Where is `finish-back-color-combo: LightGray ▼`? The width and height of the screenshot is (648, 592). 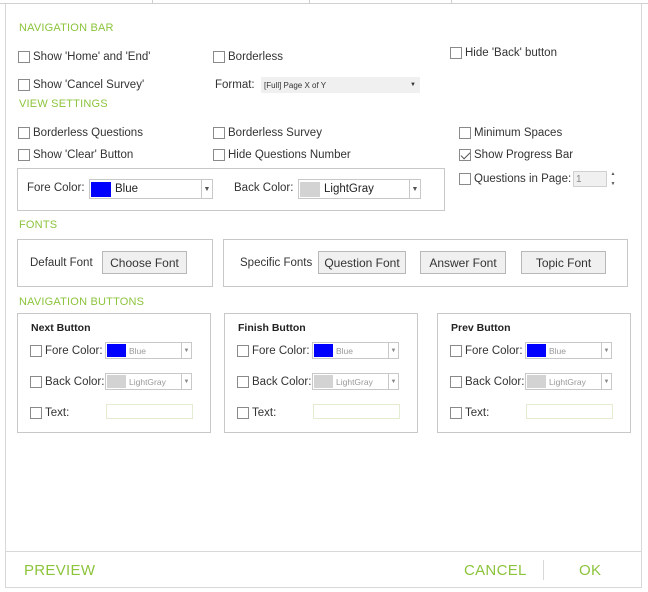
finish-back-color-combo: LightGray ▼ is located at coordinates (355, 381).